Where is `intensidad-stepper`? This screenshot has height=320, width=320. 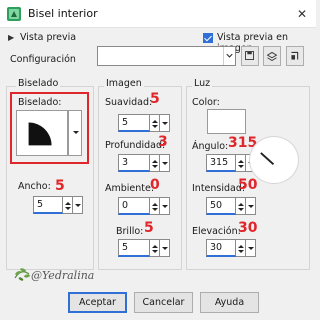 intensidad-stepper is located at coordinates (241, 206).